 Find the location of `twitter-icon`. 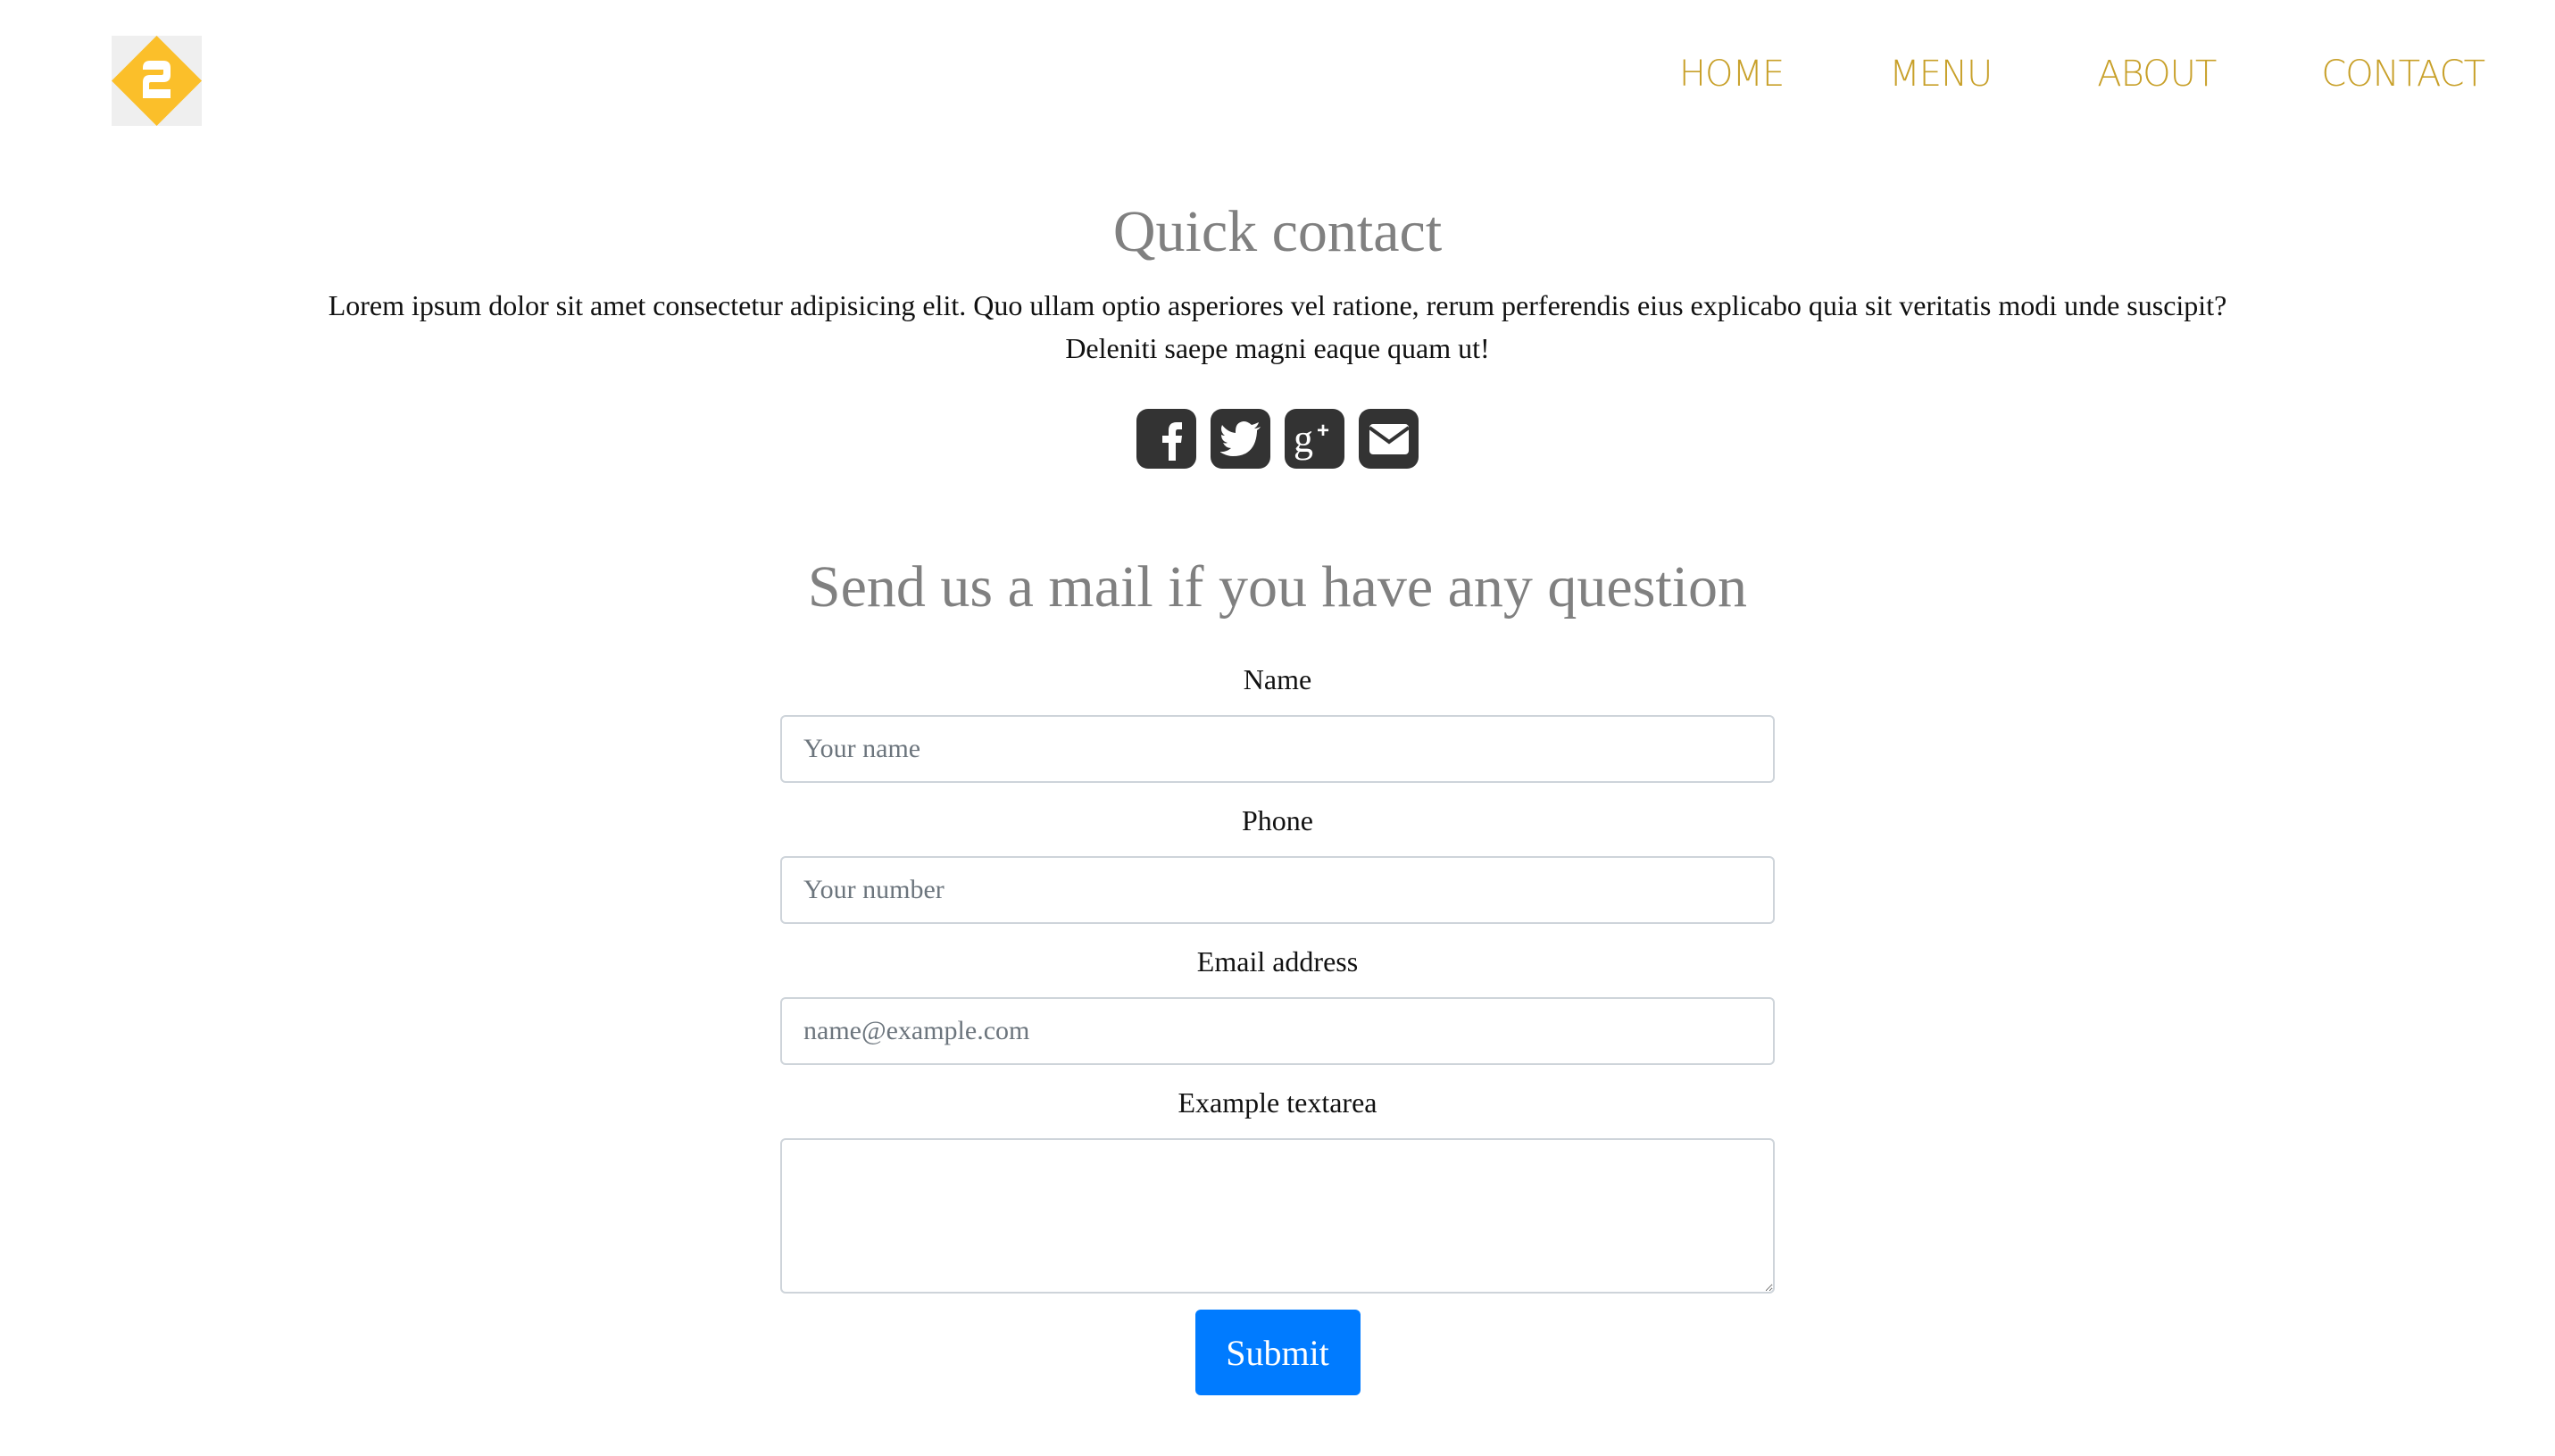

twitter-icon is located at coordinates (1240, 438).